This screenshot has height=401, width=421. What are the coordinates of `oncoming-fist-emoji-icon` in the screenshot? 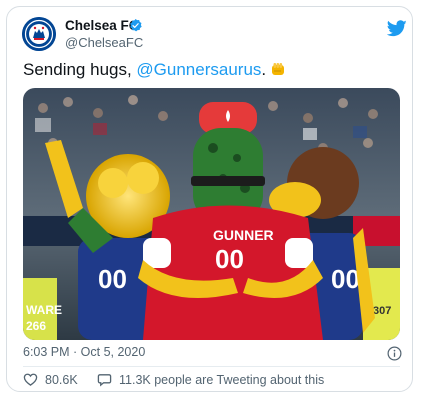 It's located at (278, 69).